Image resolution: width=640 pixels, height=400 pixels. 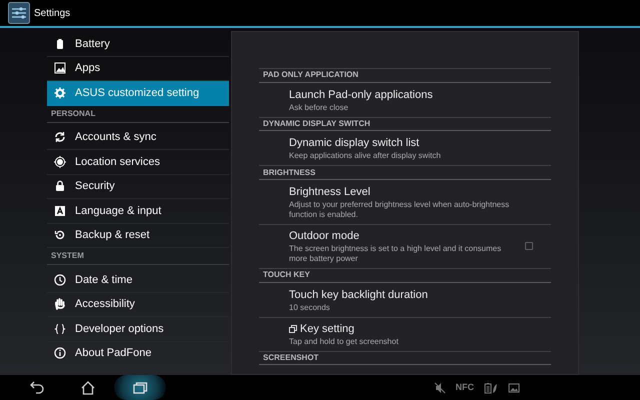 What do you see at coordinates (60, 353) in the screenshot?
I see `info-icon` at bounding box center [60, 353].